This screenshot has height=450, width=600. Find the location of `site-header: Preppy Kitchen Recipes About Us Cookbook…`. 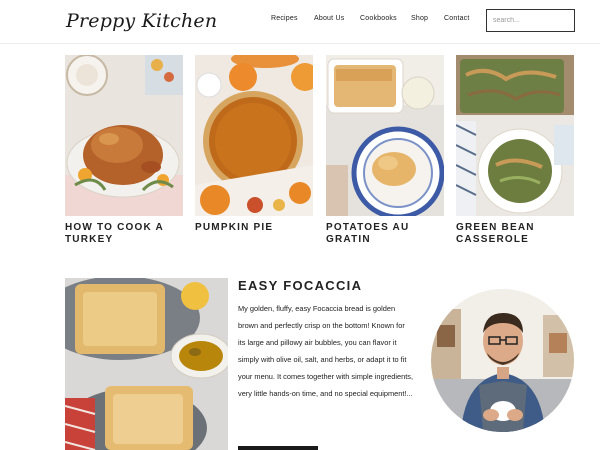

site-header: Preppy Kitchen Recipes About Us Cookbook… is located at coordinates (300, 22).